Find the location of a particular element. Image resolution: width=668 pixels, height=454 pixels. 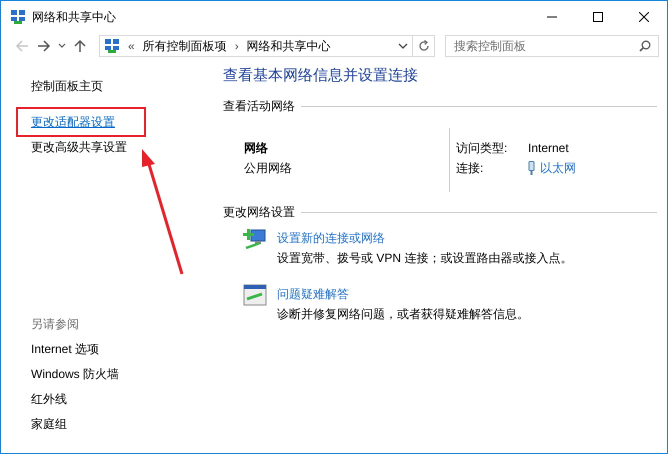

task-link: 更改高级共享设置 is located at coordinates (79, 147).